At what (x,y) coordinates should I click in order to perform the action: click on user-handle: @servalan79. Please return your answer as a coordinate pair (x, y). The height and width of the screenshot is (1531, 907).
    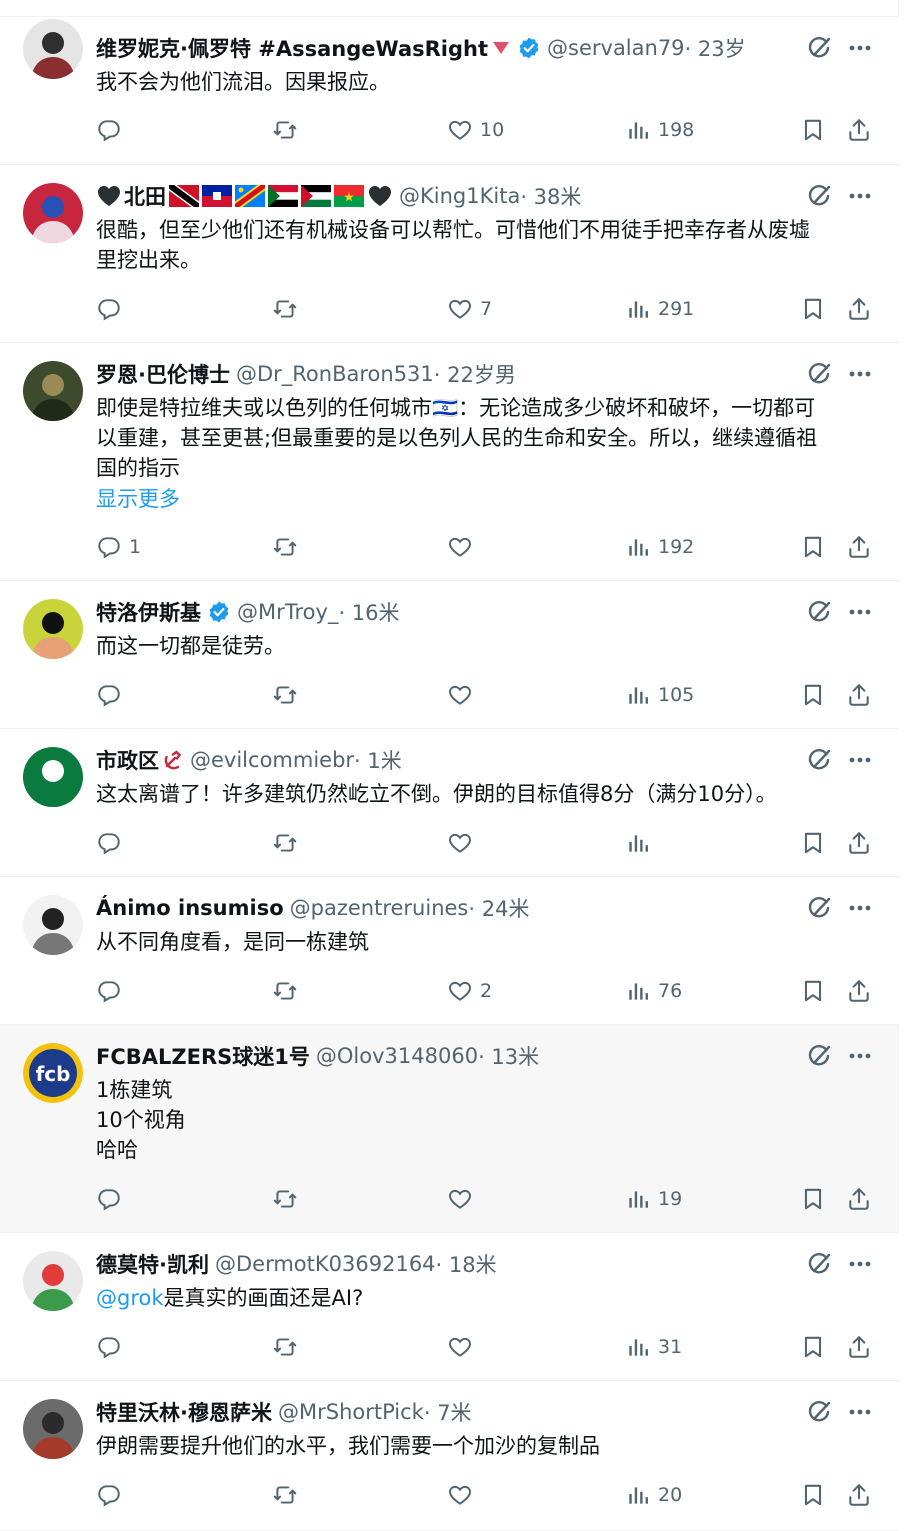
    Looking at the image, I should click on (616, 48).